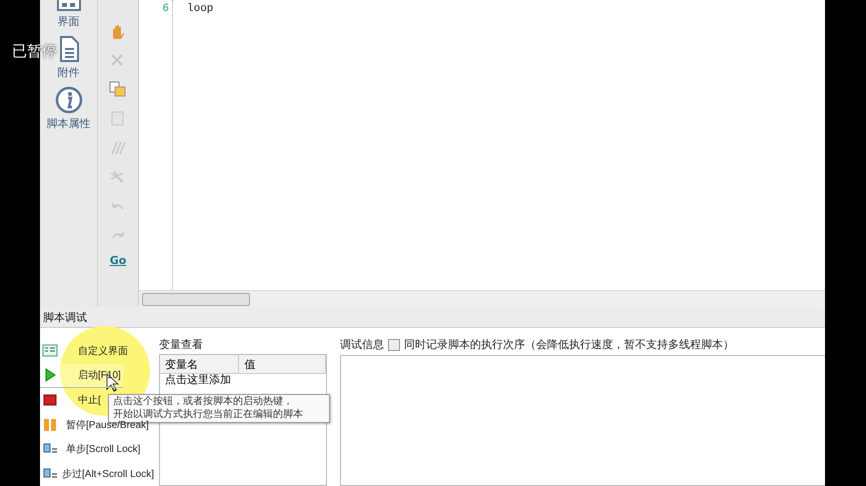  Describe the element at coordinates (50, 400) in the screenshot. I see `stop-icon` at that location.